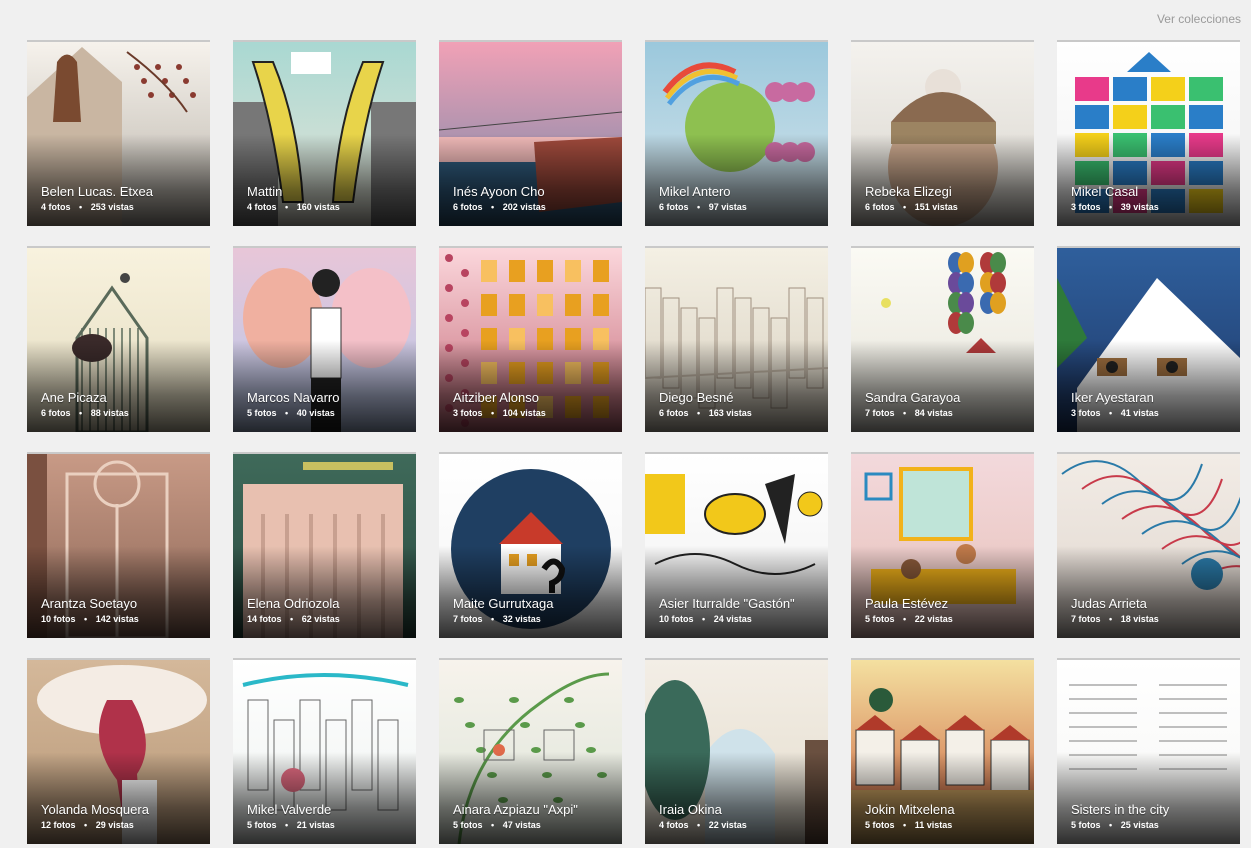 Image resolution: width=1251 pixels, height=848 pixels. Describe the element at coordinates (306, 619) in the screenshot. I see `view-count: 62` at that location.